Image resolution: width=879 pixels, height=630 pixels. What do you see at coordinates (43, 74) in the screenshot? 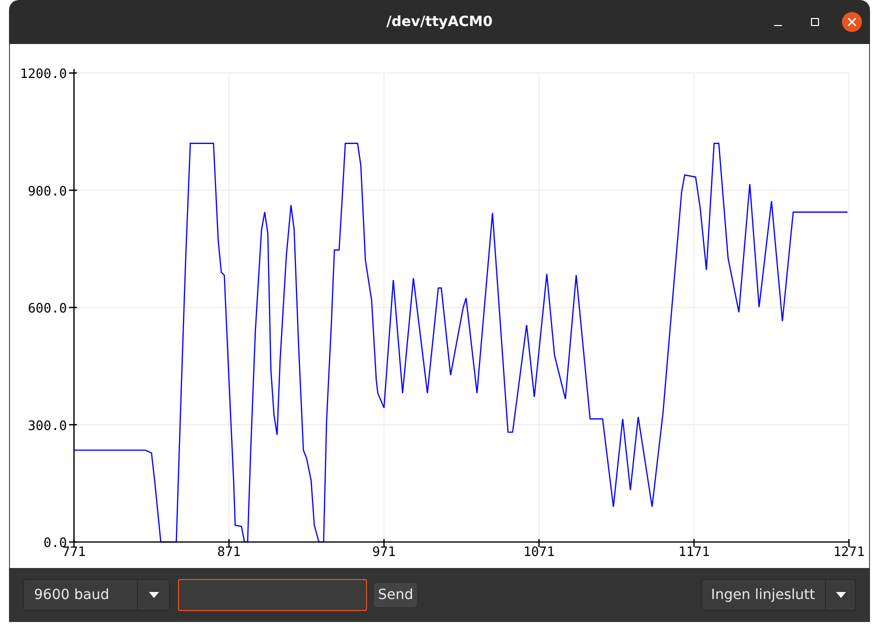
I see `axis-label: 1200.0` at bounding box center [43, 74].